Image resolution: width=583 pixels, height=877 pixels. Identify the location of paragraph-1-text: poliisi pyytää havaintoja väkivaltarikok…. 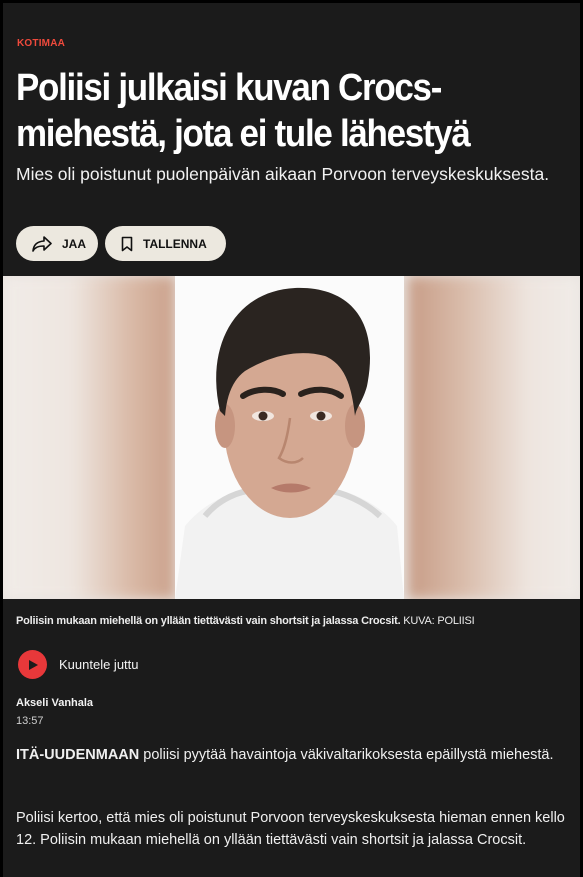
(346, 755).